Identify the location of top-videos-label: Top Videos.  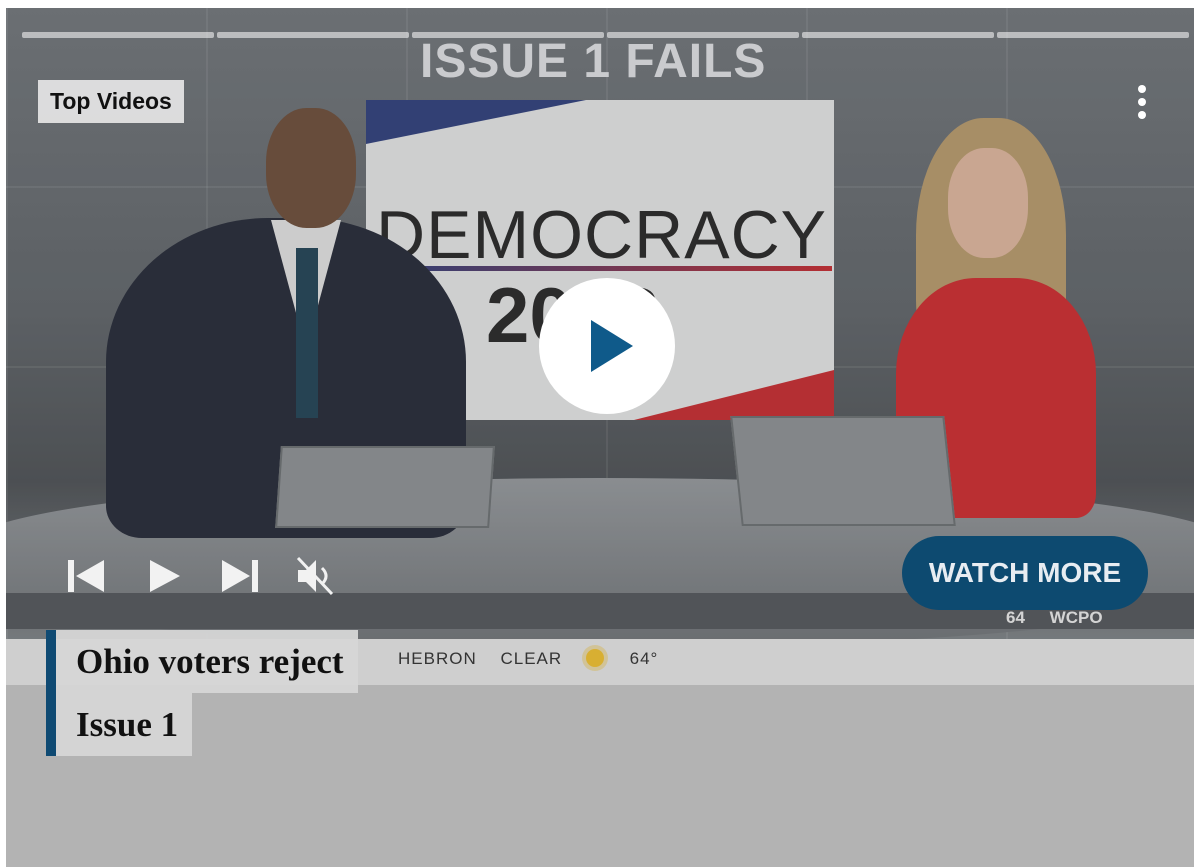
(111, 101).